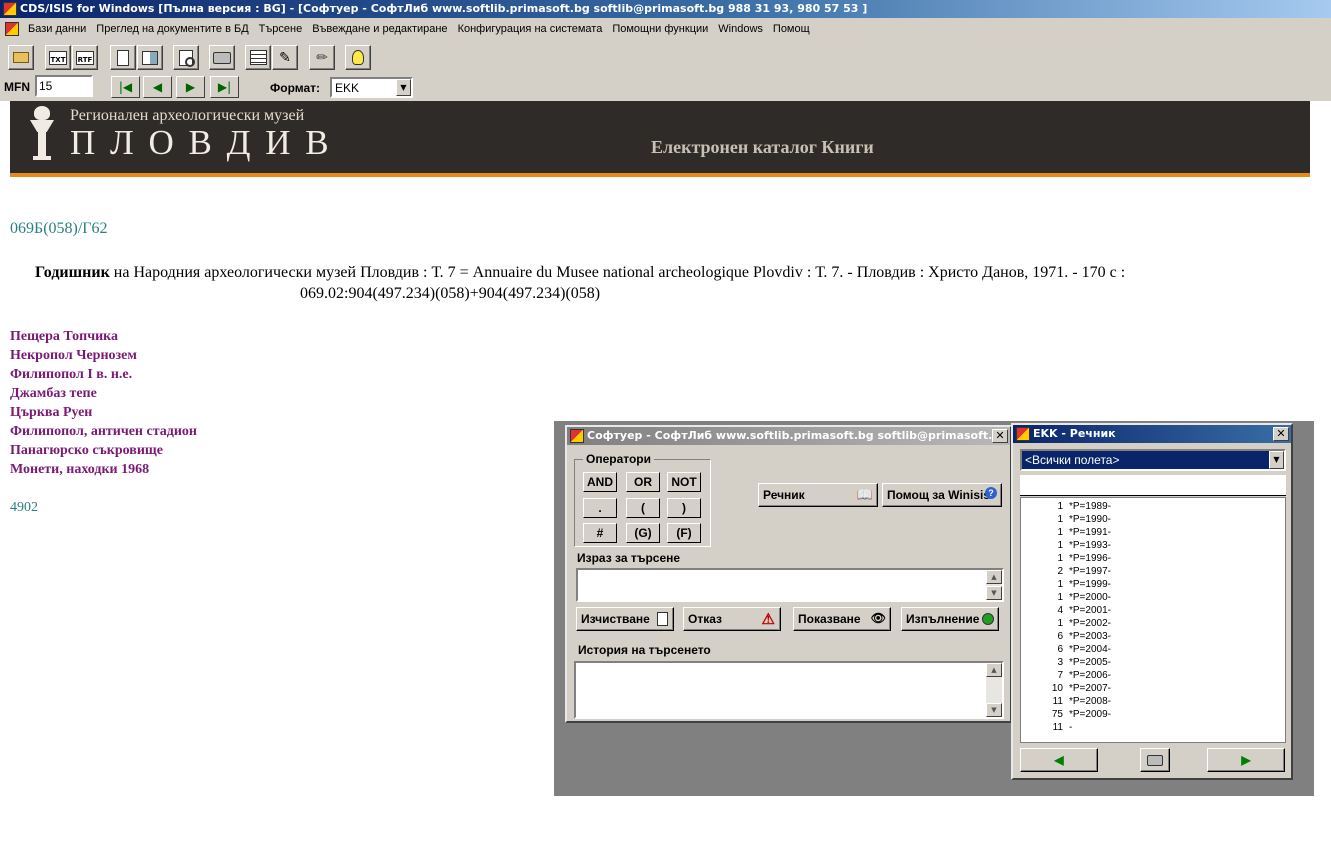  What do you see at coordinates (791, 29) in the screenshot?
I see `menu-item-help: Помощ` at bounding box center [791, 29].